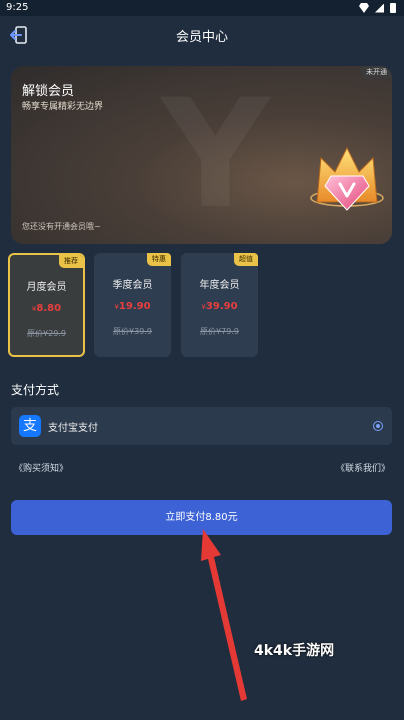 The image size is (404, 720). I want to click on banner-title: 解锁会员, so click(48, 91).